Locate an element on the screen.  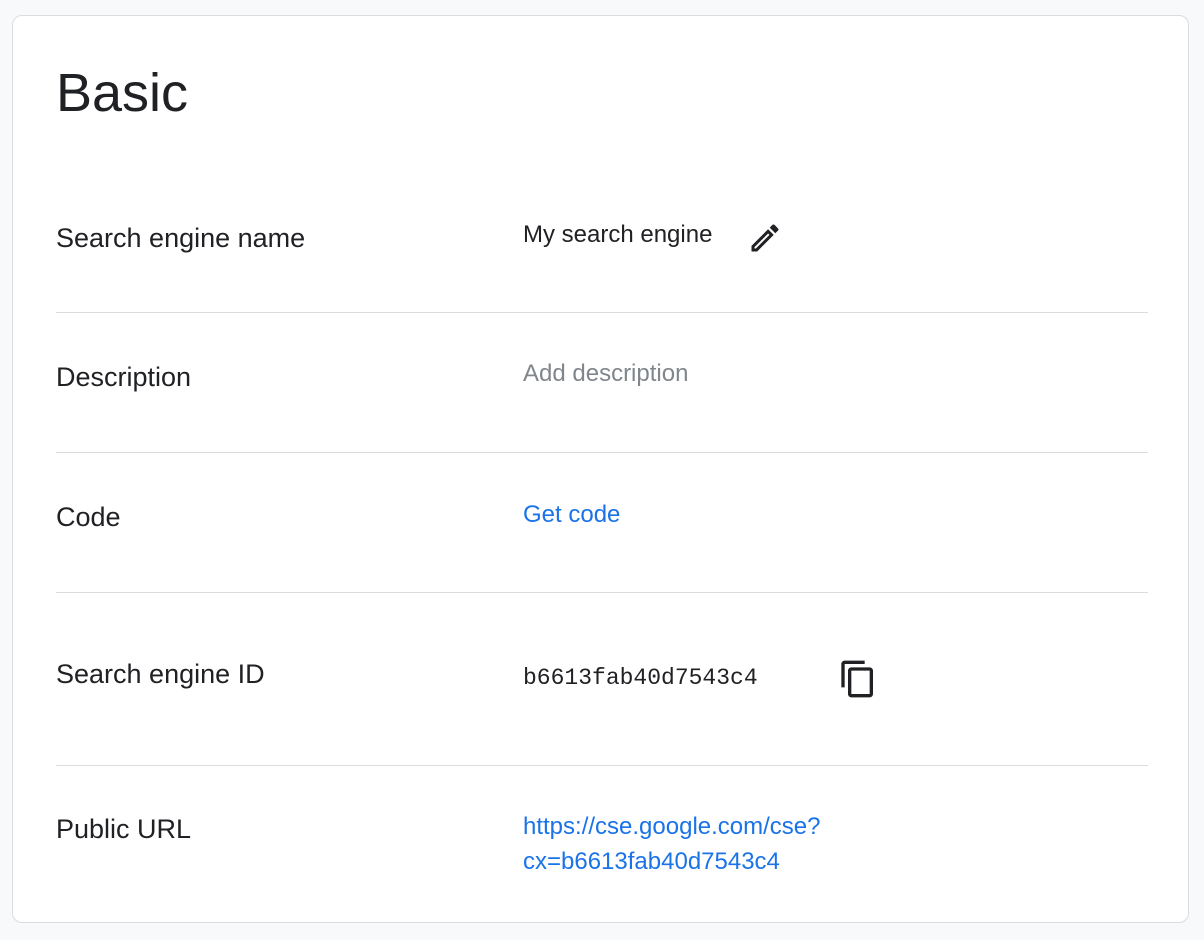
search-engine-name-label: Search engine name is located at coordinates (181, 238).